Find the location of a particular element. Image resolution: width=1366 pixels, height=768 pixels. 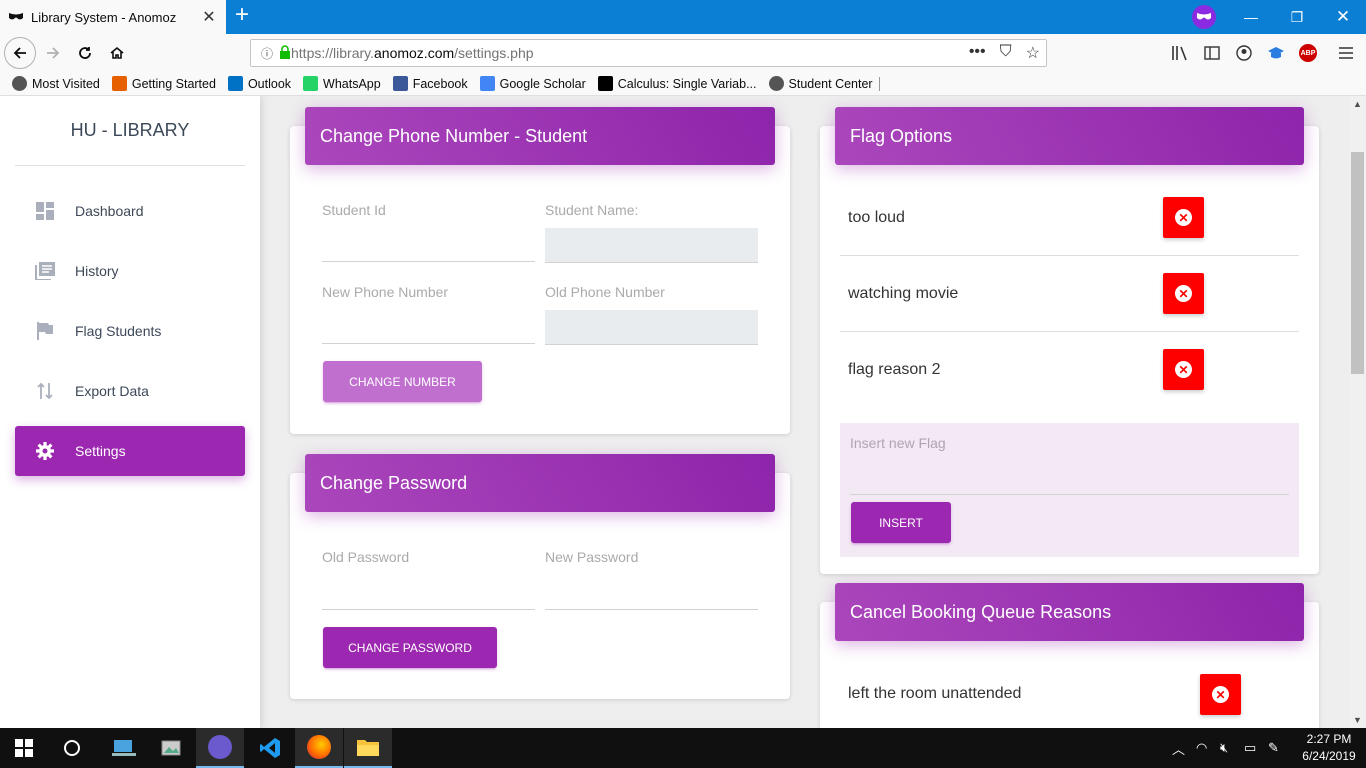

bookmark-item: Google Scholar is located at coordinates (532, 83).